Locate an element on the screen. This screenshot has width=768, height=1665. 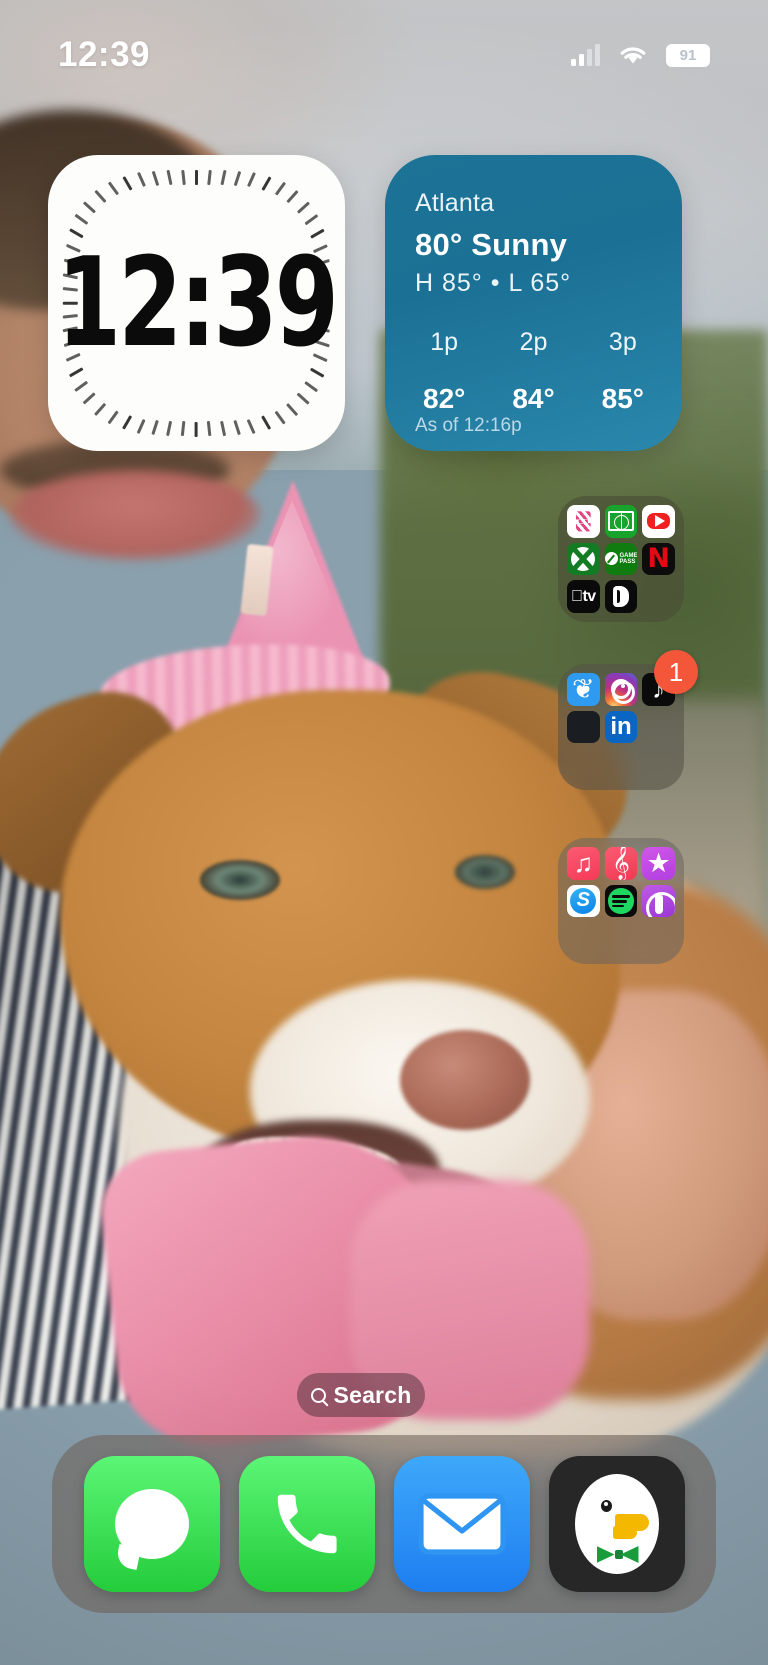
shazam-glyph: S is located at coordinates (583, 901).